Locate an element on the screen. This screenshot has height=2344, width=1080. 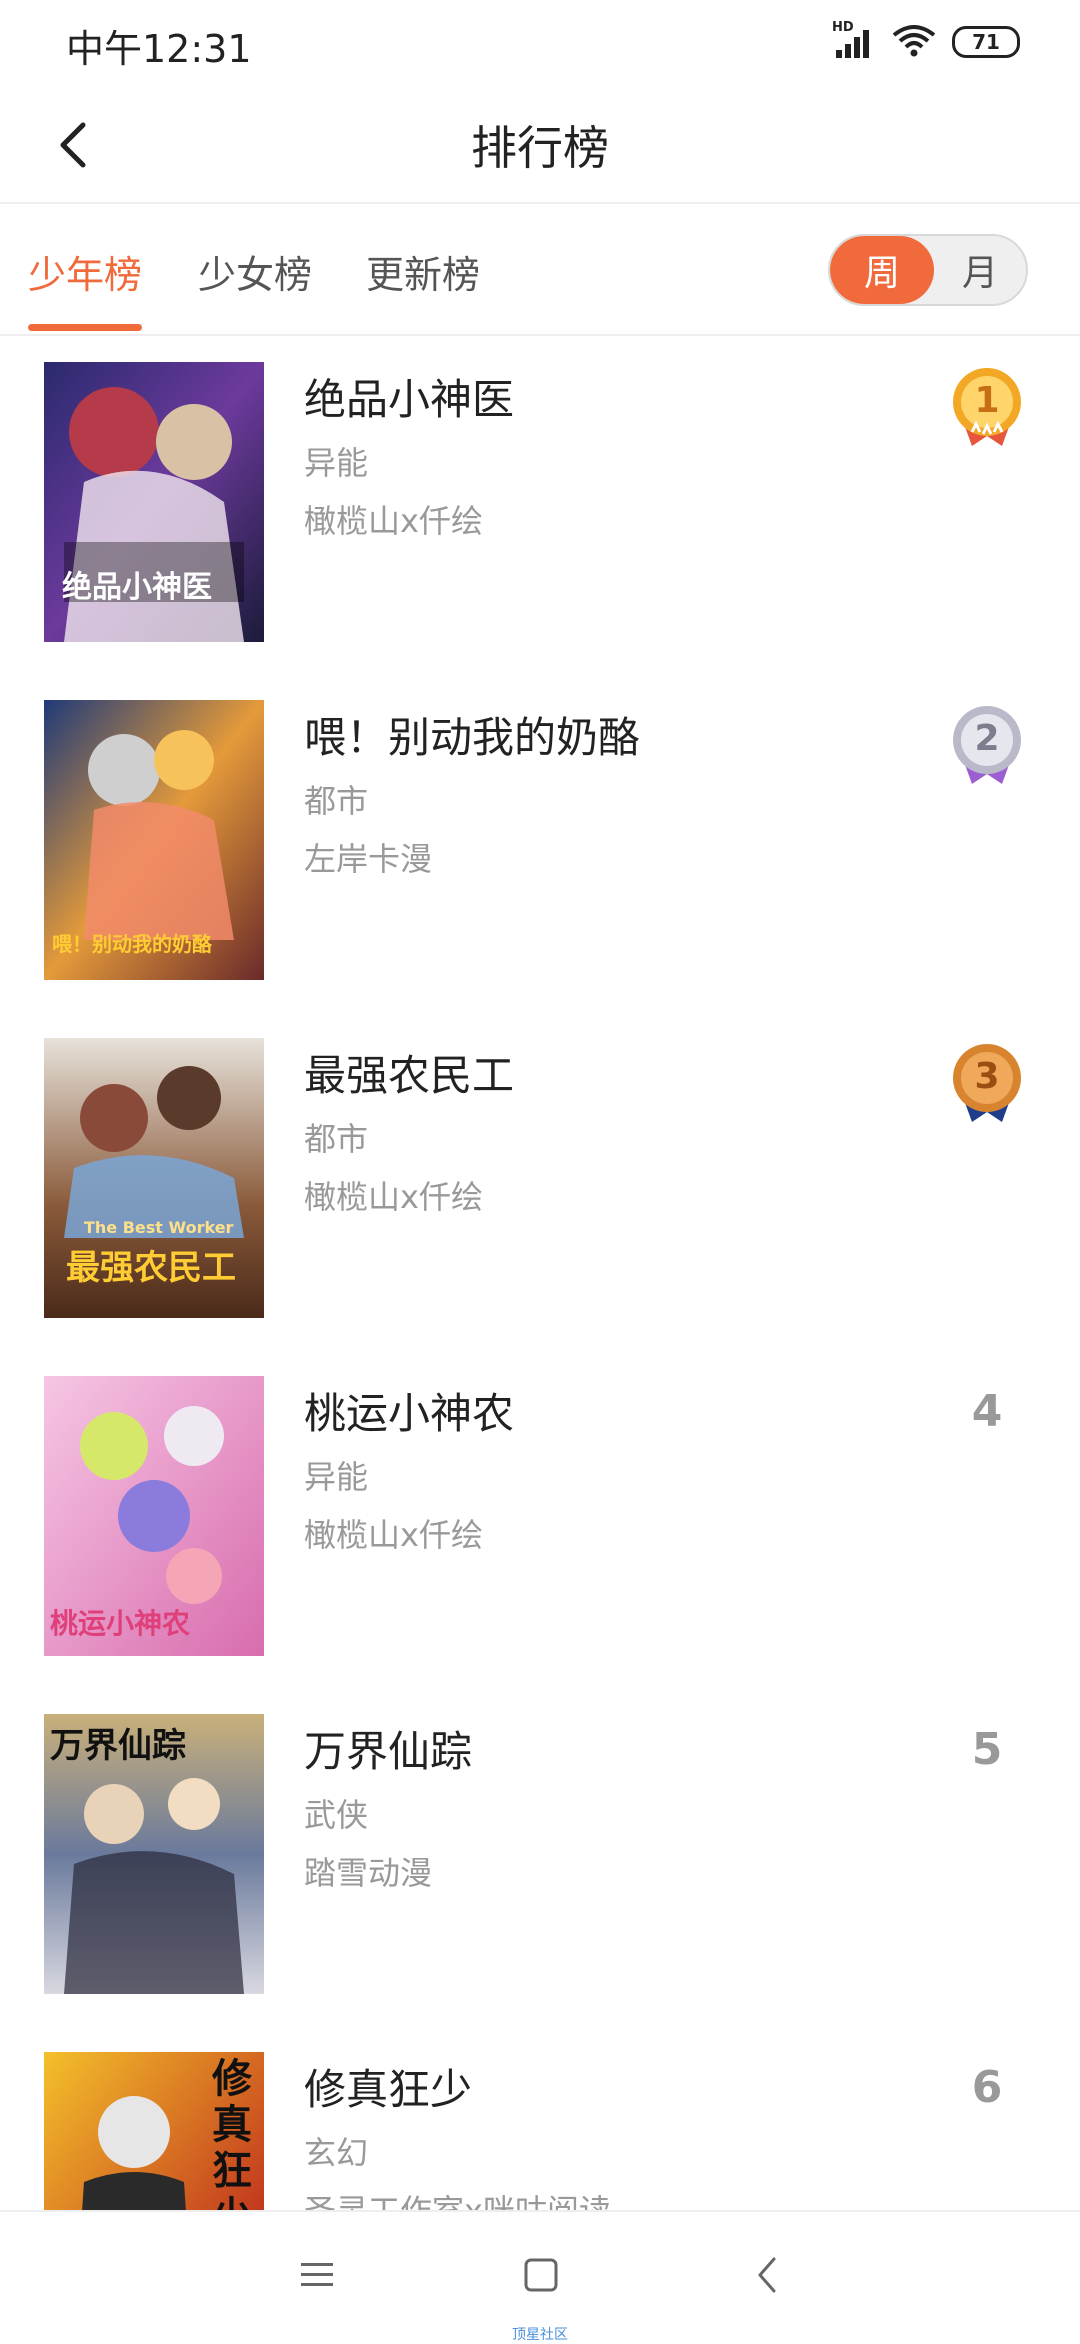
period-month-button: 月 is located at coordinates (980, 270).